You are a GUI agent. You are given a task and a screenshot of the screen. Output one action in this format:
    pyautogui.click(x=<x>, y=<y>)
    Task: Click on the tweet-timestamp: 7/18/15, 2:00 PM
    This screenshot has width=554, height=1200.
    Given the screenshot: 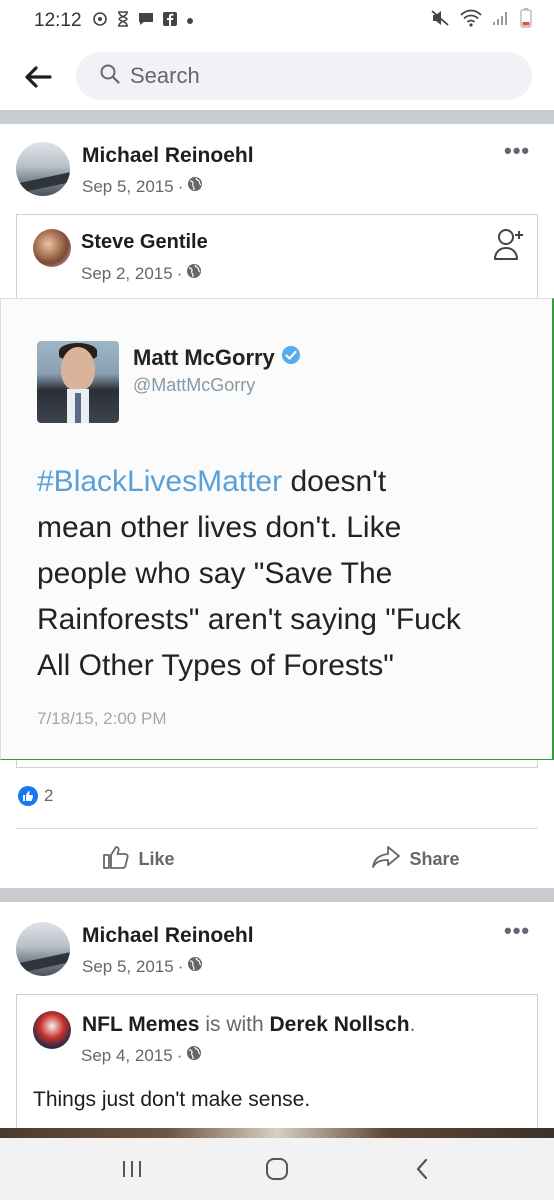 What is the action you would take?
    pyautogui.click(x=102, y=718)
    